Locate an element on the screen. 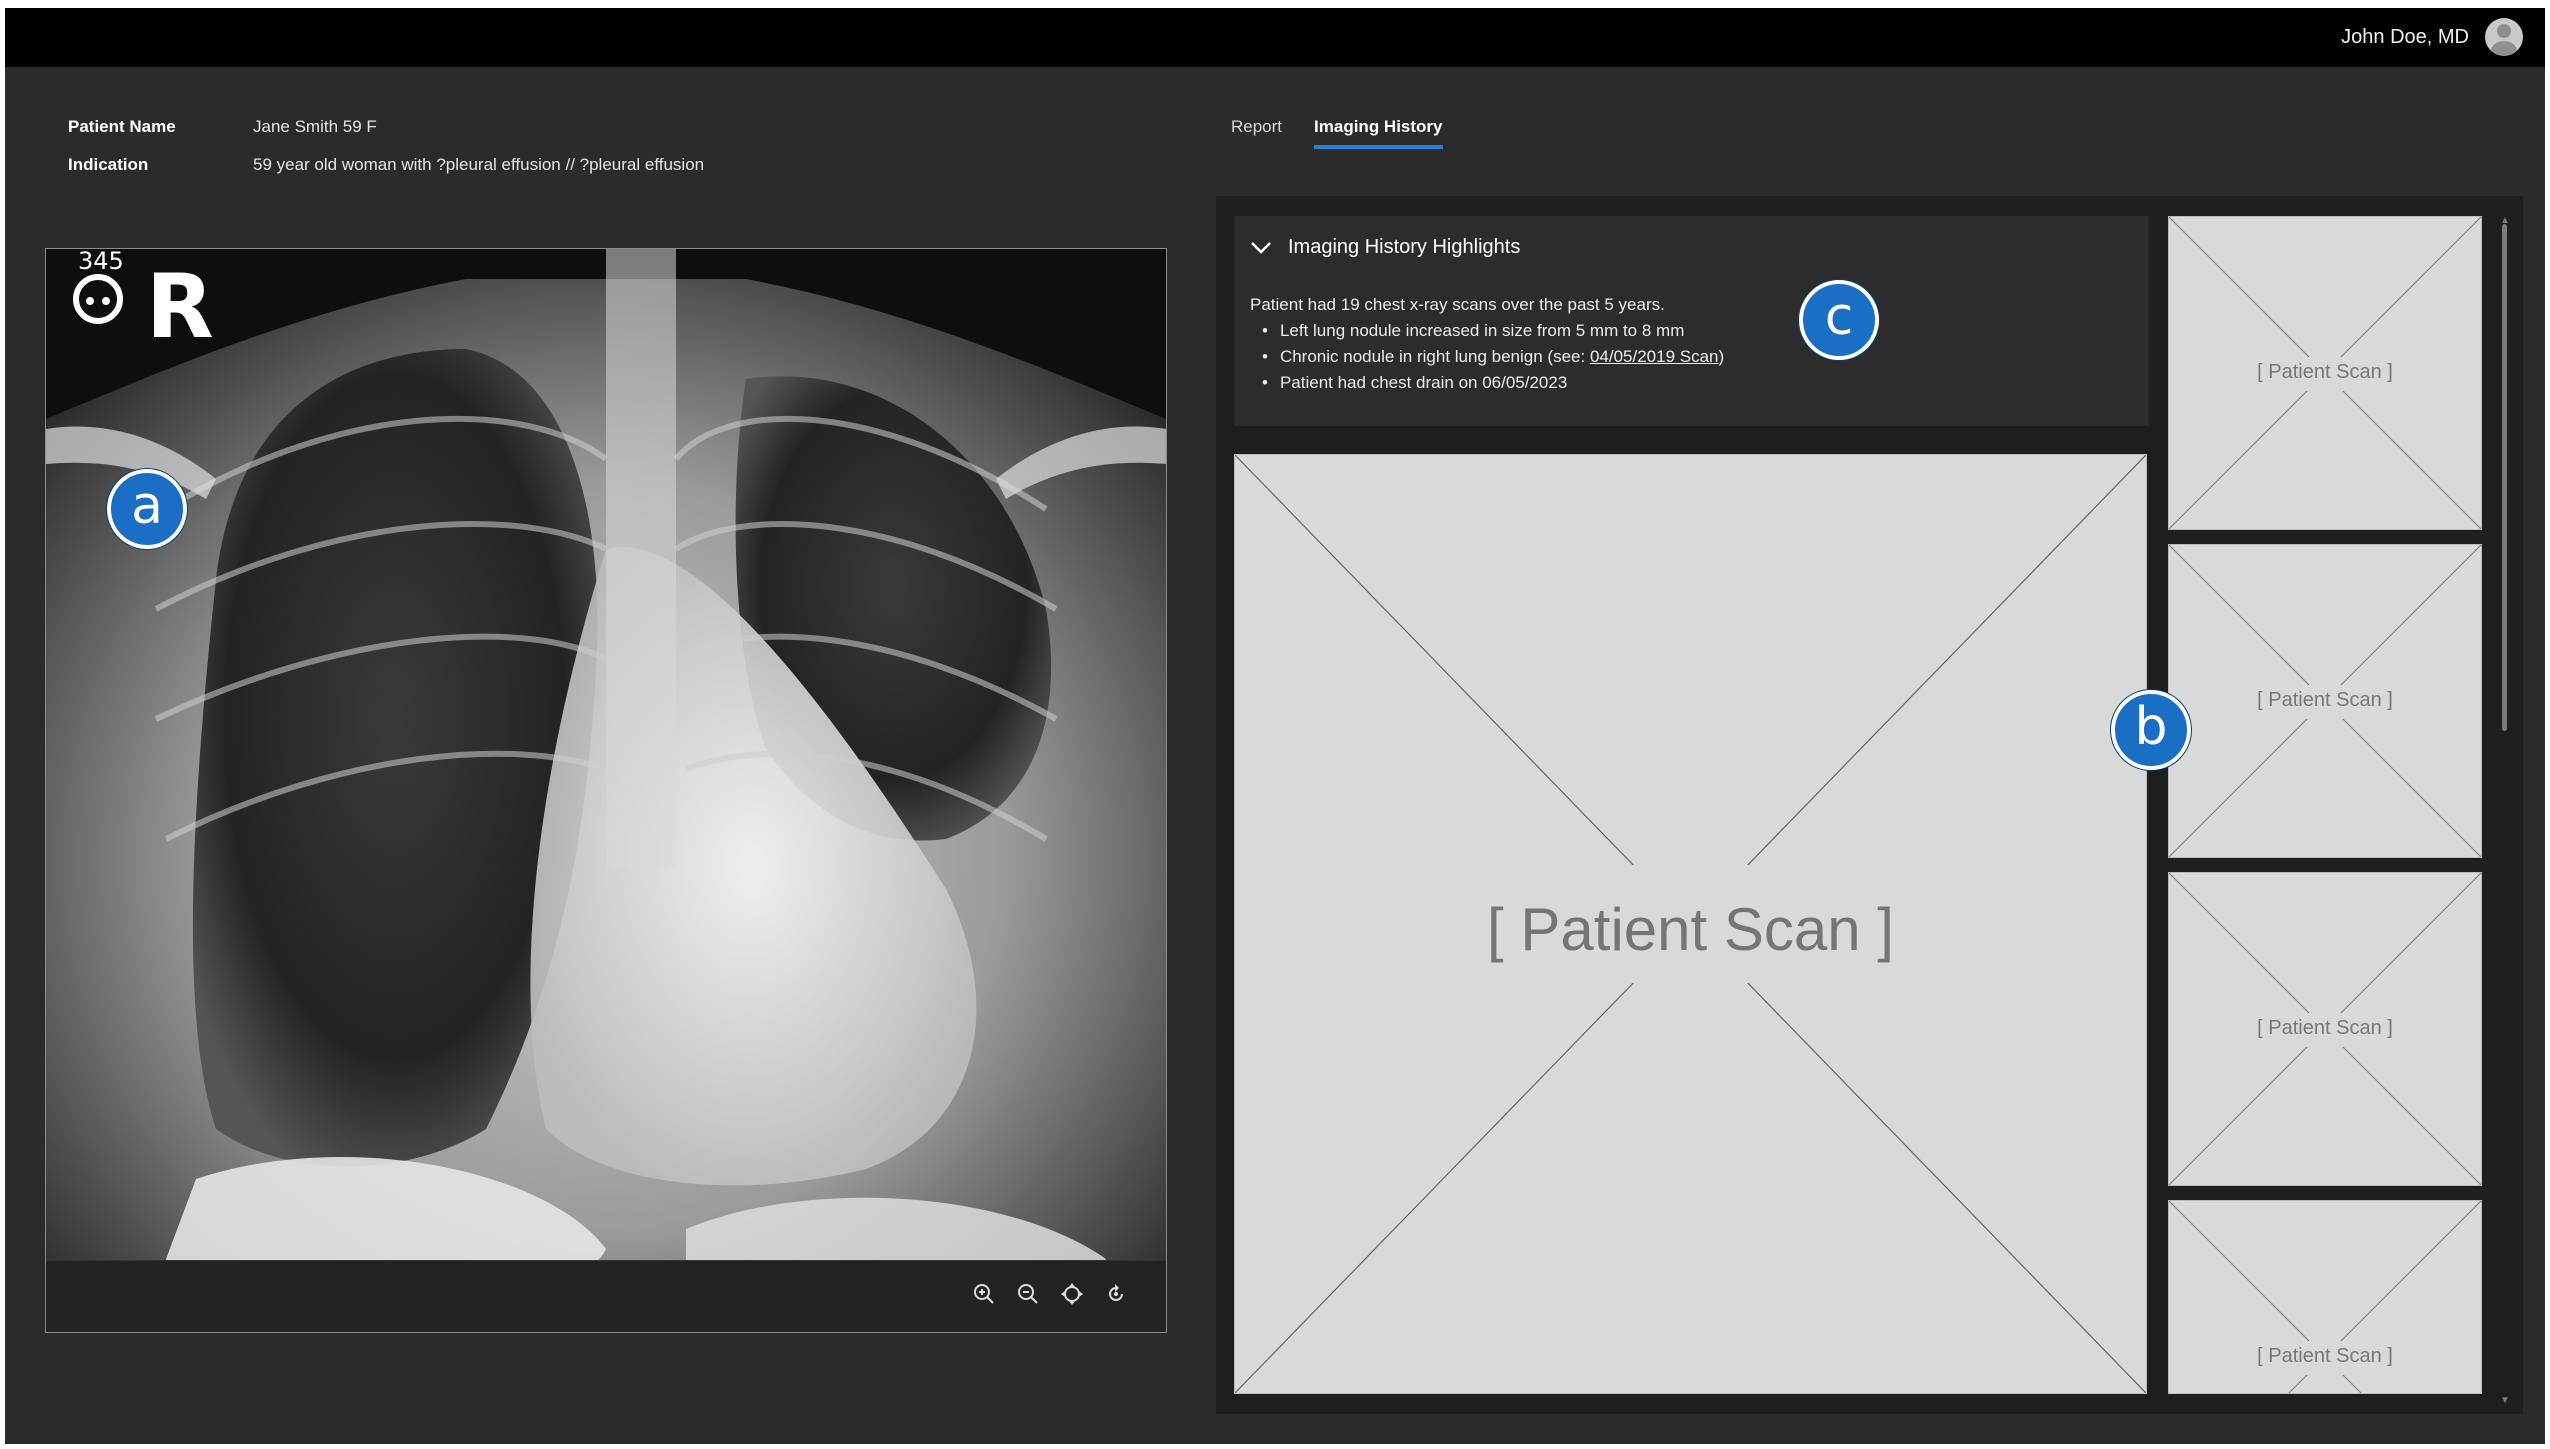 Image resolution: width=2550 pixels, height=1449 pixels. scan-link: 04/05/2019 Scan is located at coordinates (1654, 356).